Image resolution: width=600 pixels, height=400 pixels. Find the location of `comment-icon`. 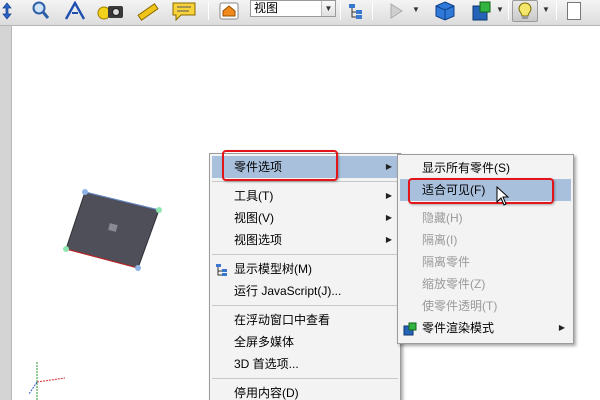

comment-icon is located at coordinates (184, 11).